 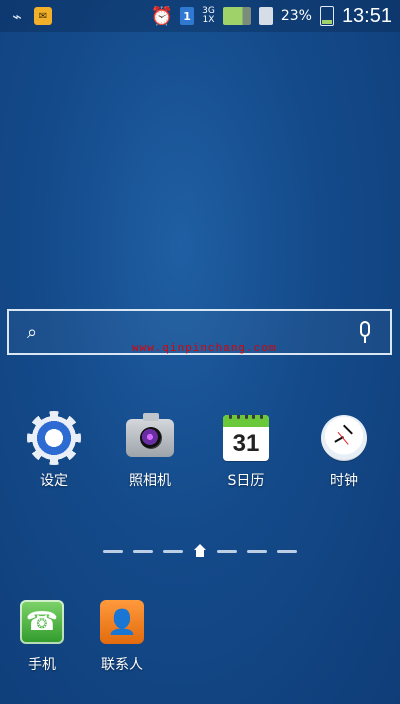 I want to click on sim-1-icon: 1, so click(x=187, y=16).